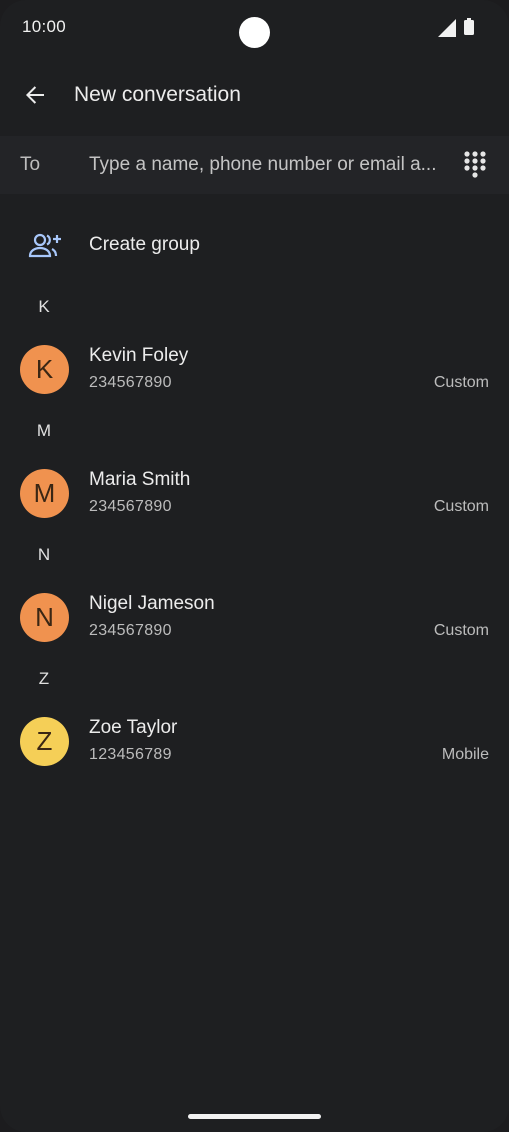 This screenshot has height=1132, width=509. I want to click on contact-item-maria-smith: M Maria Smith 234567890 Custom, so click(254, 494).